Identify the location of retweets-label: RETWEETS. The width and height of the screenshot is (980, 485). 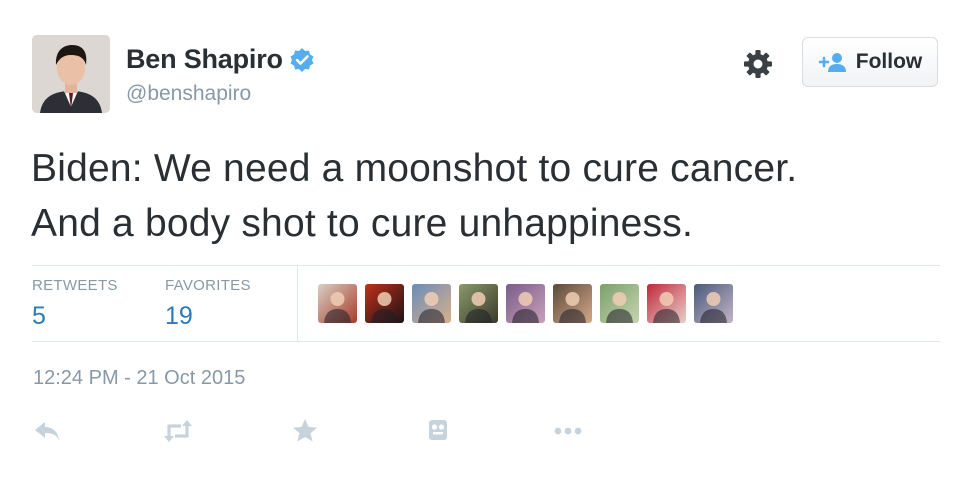
(75, 285).